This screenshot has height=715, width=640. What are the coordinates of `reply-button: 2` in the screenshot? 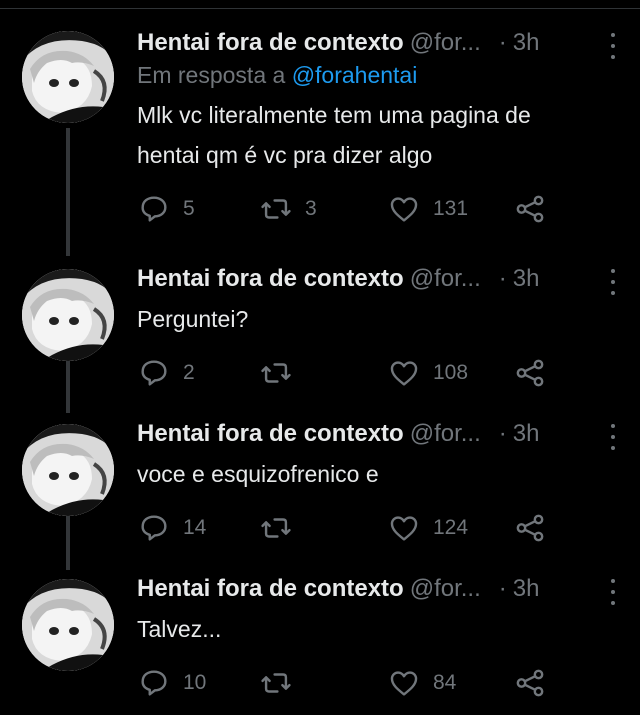 It's located at (198, 373).